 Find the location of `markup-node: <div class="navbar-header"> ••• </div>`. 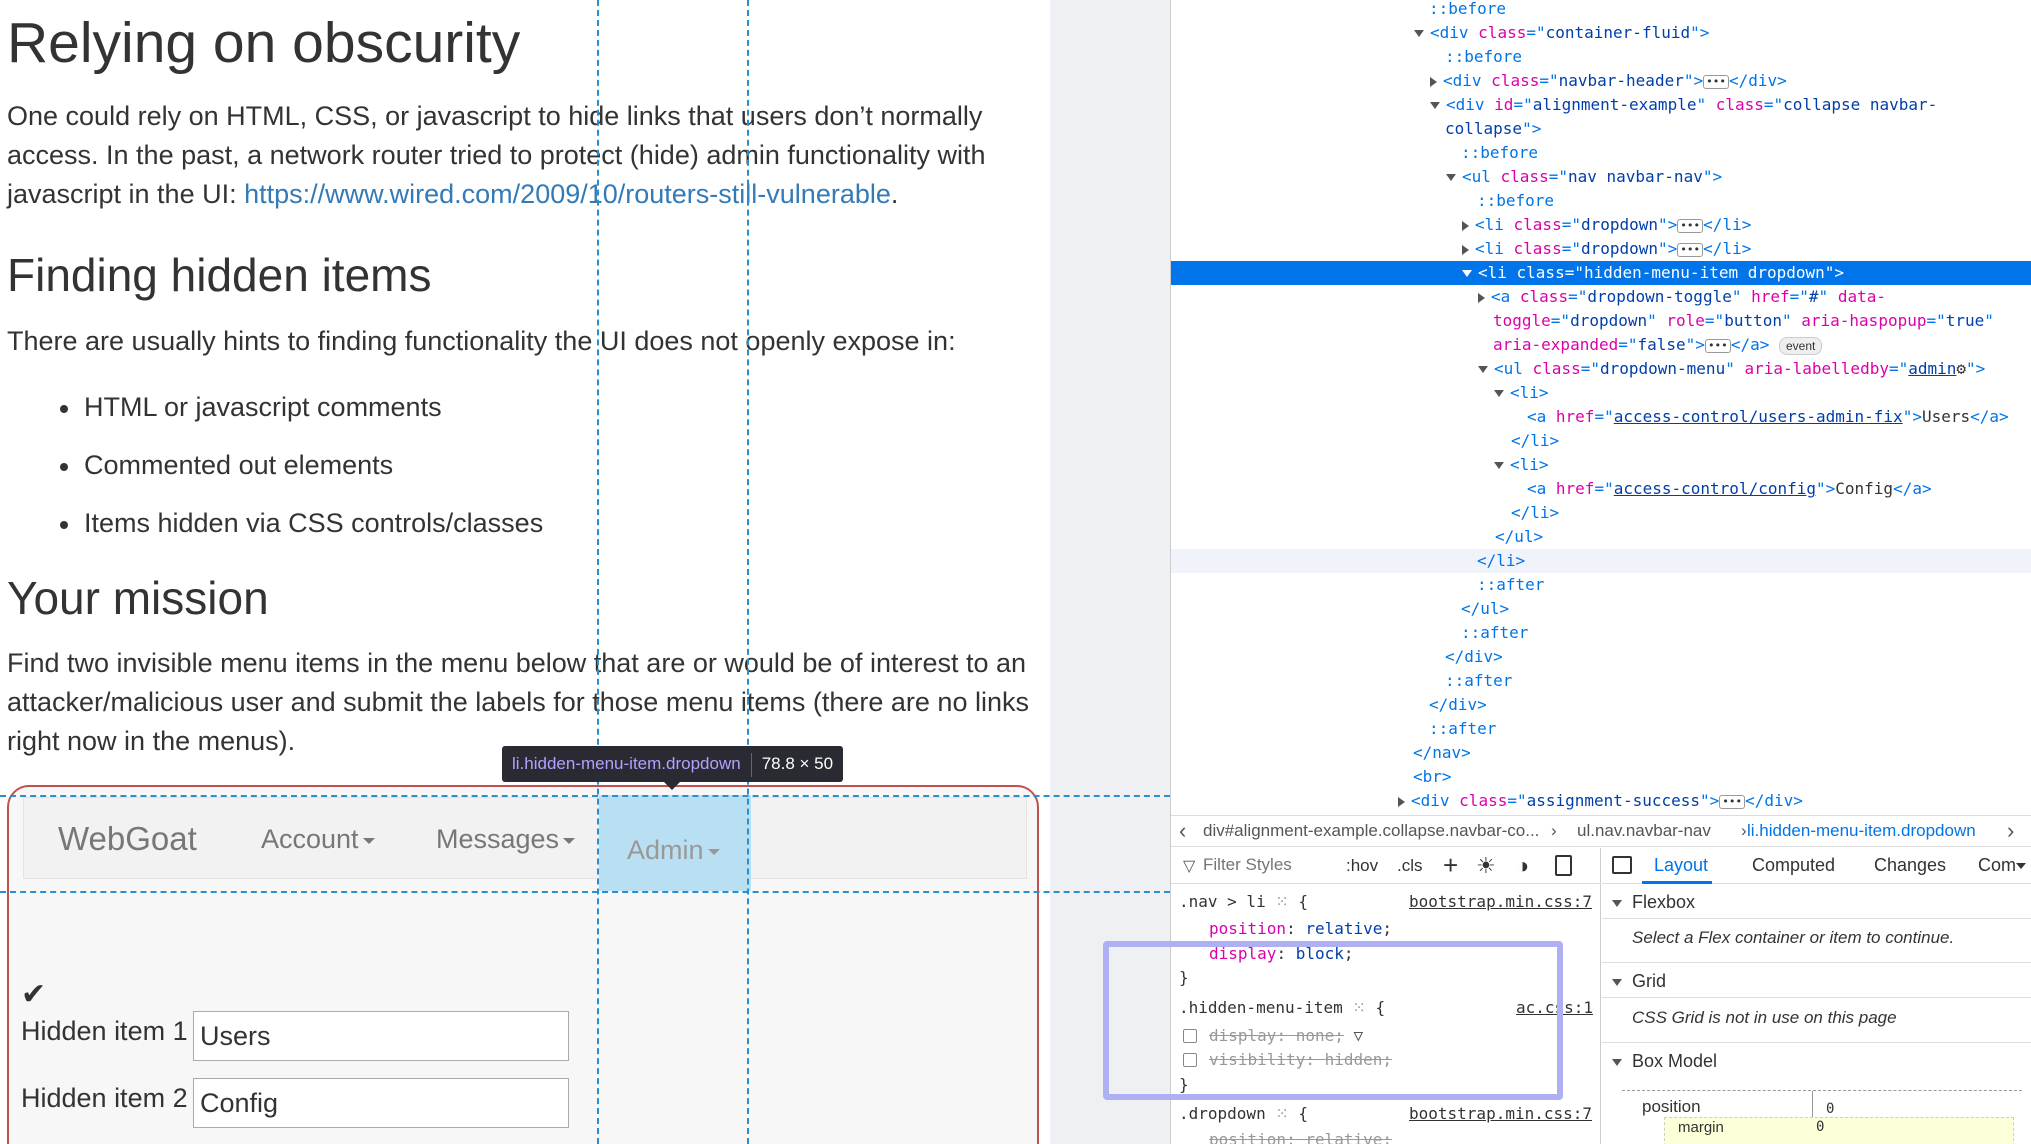

markup-node: <div class="navbar-header"> ••• </div> is located at coordinates (1601, 81).